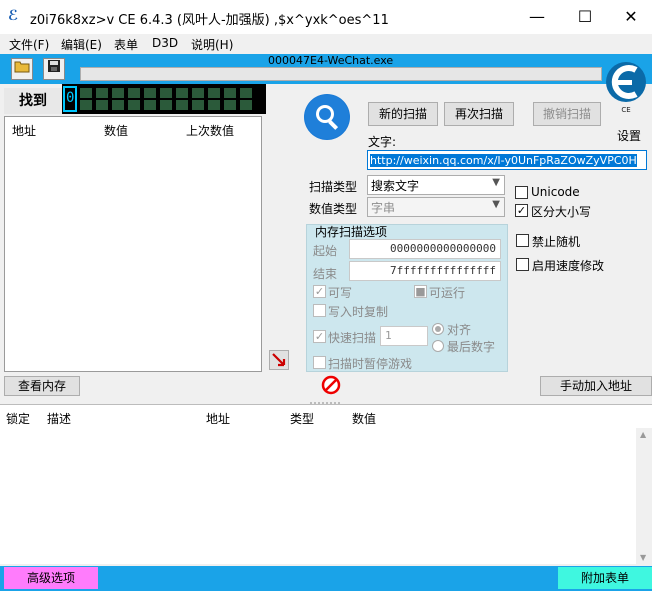 The width and height of the screenshot is (652, 591). What do you see at coordinates (13, 16) in the screenshot?
I see `app-logo-icon: ℰ` at bounding box center [13, 16].